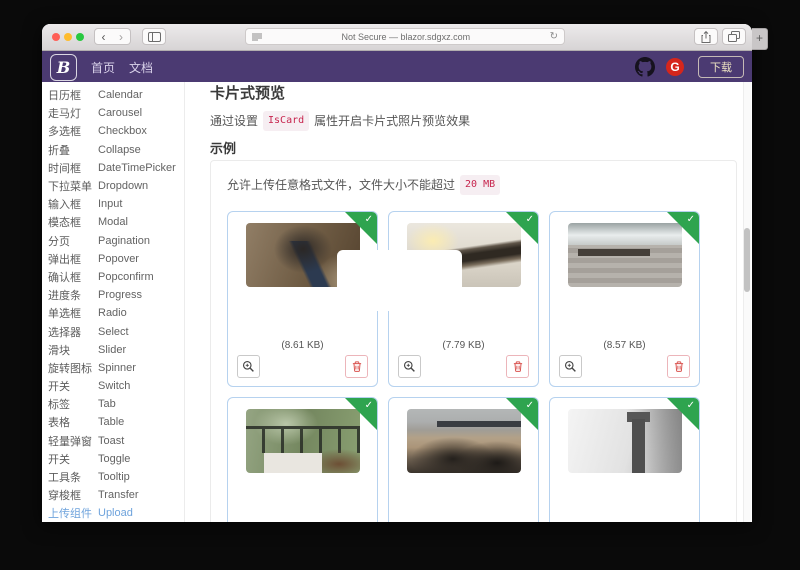 Image resolution: width=800 pixels, height=570 pixels. I want to click on sidebar-item-popover: 弹出框 Popover, so click(113, 259).